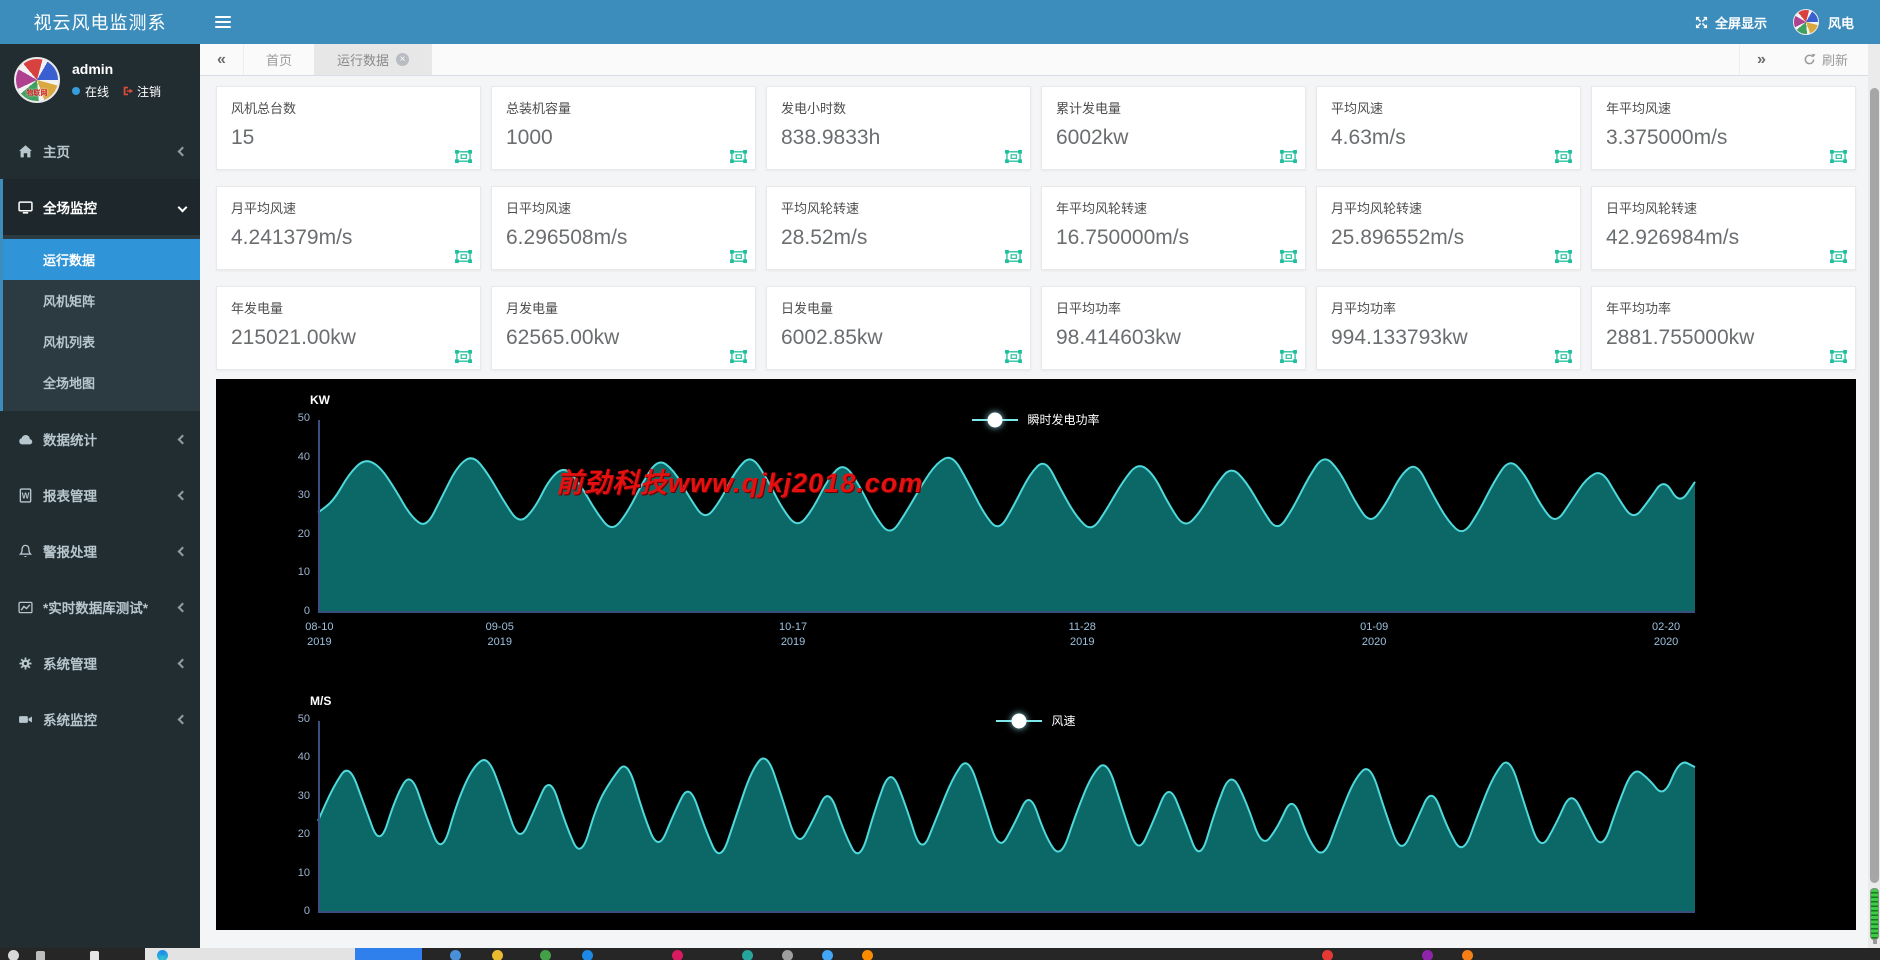 Image resolution: width=1880 pixels, height=960 pixels. What do you see at coordinates (303, 757) in the screenshot?
I see `y-axis-tick-label: 40` at bounding box center [303, 757].